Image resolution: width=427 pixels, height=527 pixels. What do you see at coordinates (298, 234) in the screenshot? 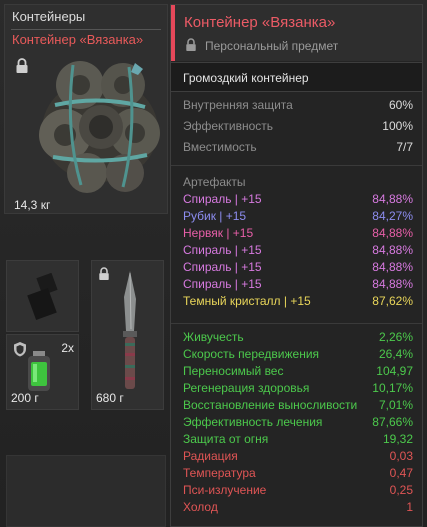
I see `artifact-row: Нервяк | +15 84,88%` at bounding box center [298, 234].